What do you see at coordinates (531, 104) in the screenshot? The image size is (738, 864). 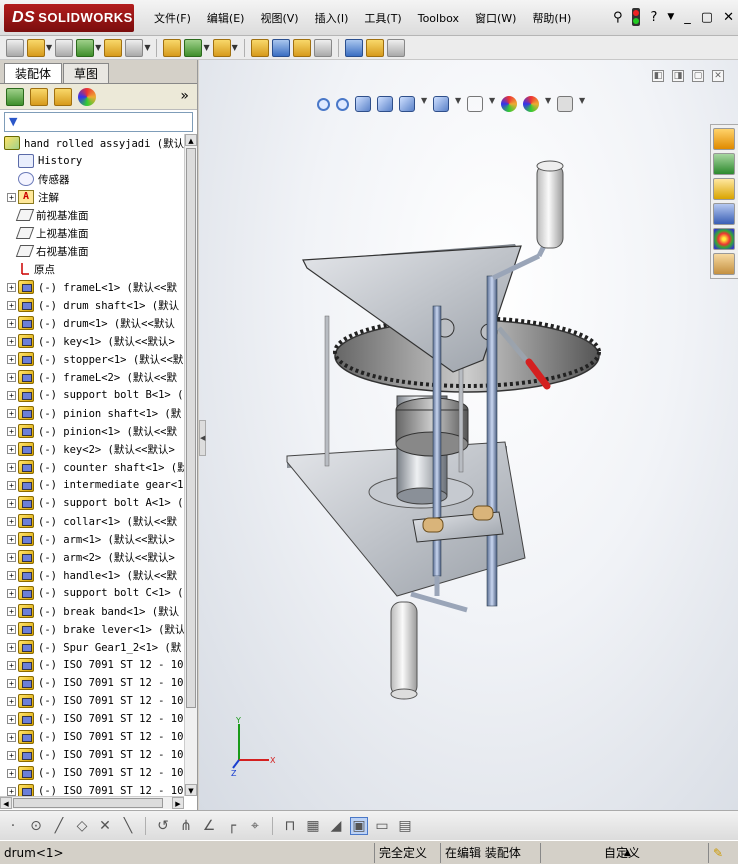 I see `apply-scene-icon` at bounding box center [531, 104].